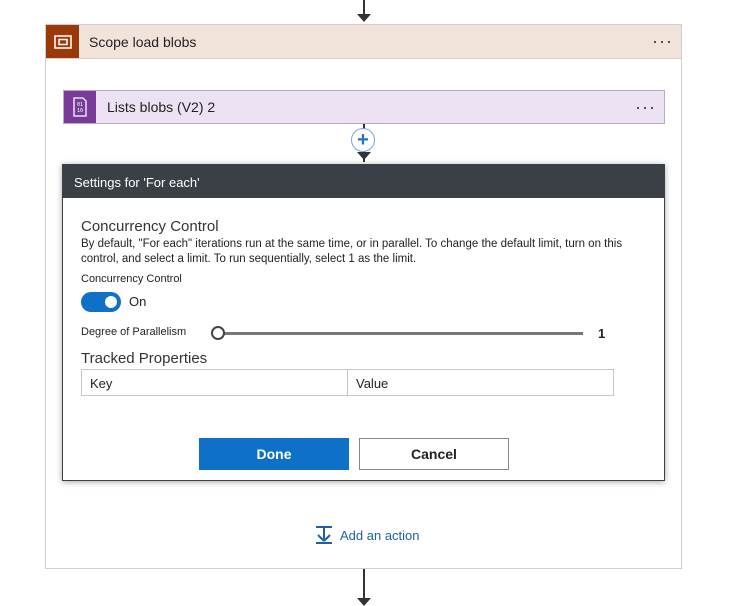 Image resolution: width=747 pixels, height=606 pixels. What do you see at coordinates (138, 301) in the screenshot?
I see `toggle-state-label: On` at bounding box center [138, 301].